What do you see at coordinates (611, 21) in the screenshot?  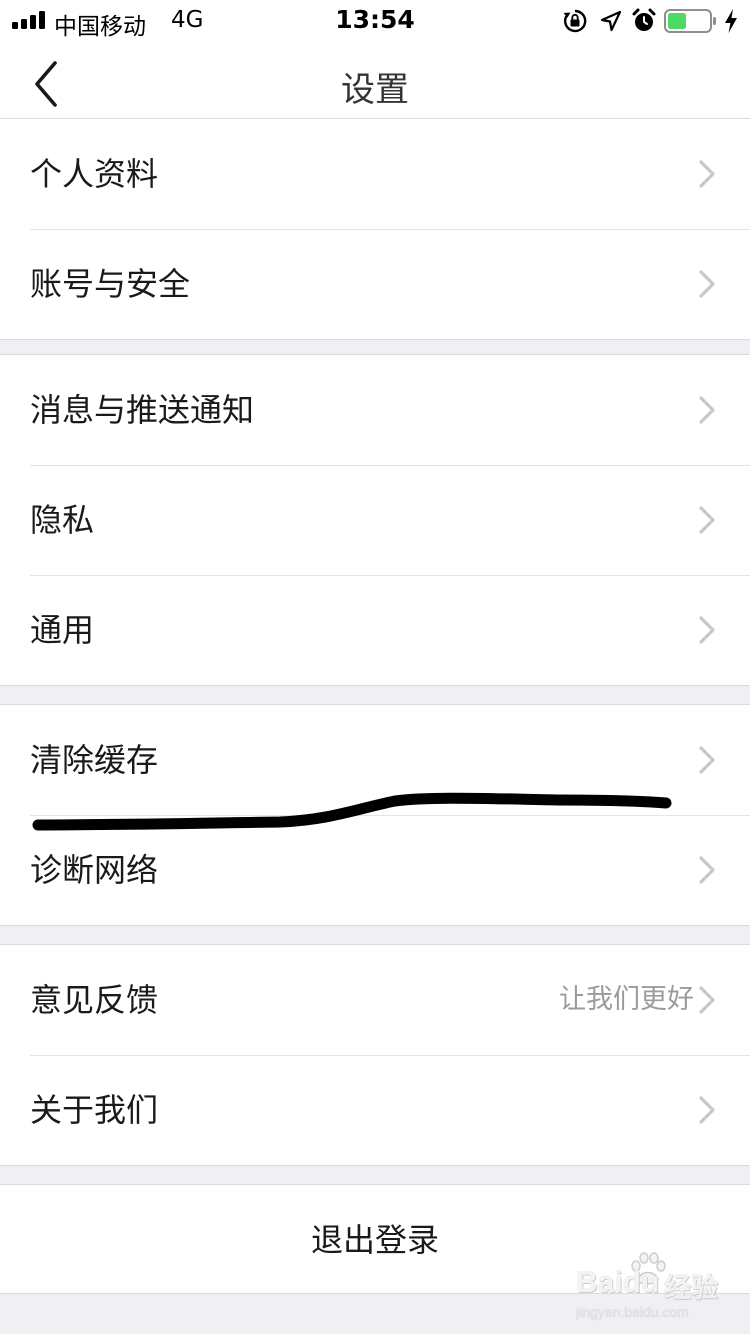 I see `location-arrow-icon` at bounding box center [611, 21].